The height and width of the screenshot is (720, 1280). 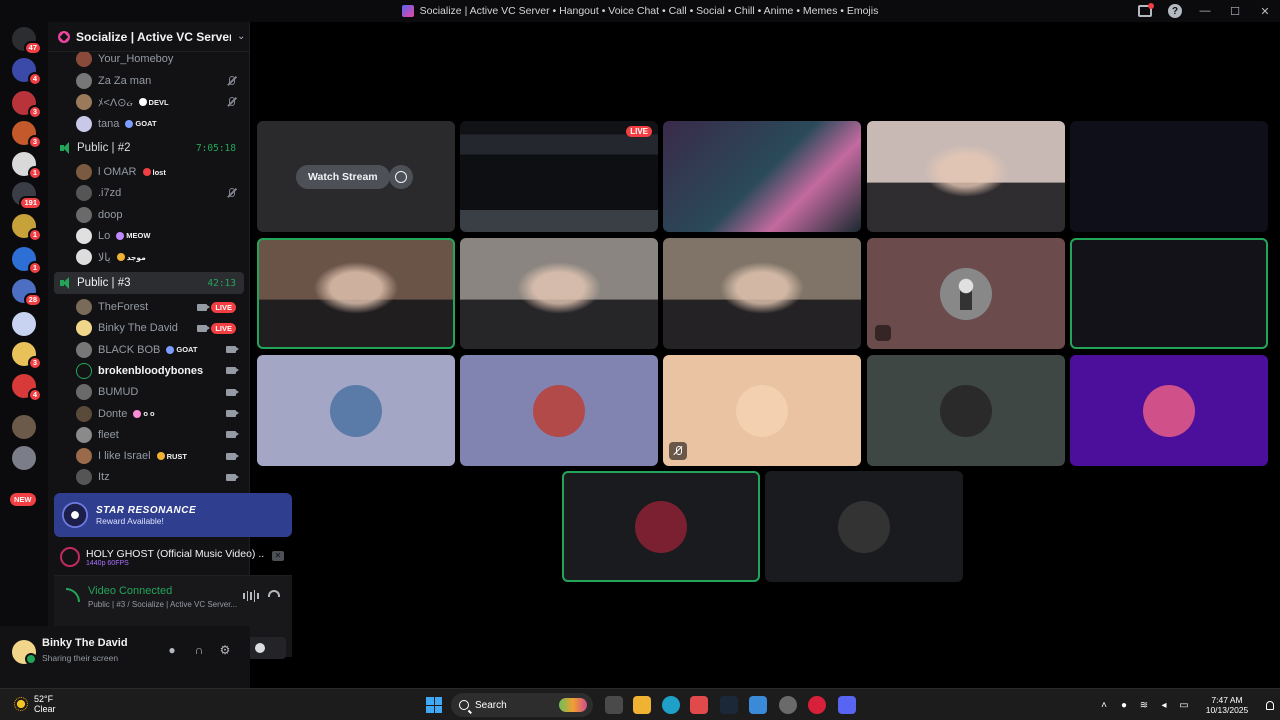 I want to click on voice-user: ﾒ<Λ⊙ᏽ DEVL, so click(x=161, y=102).